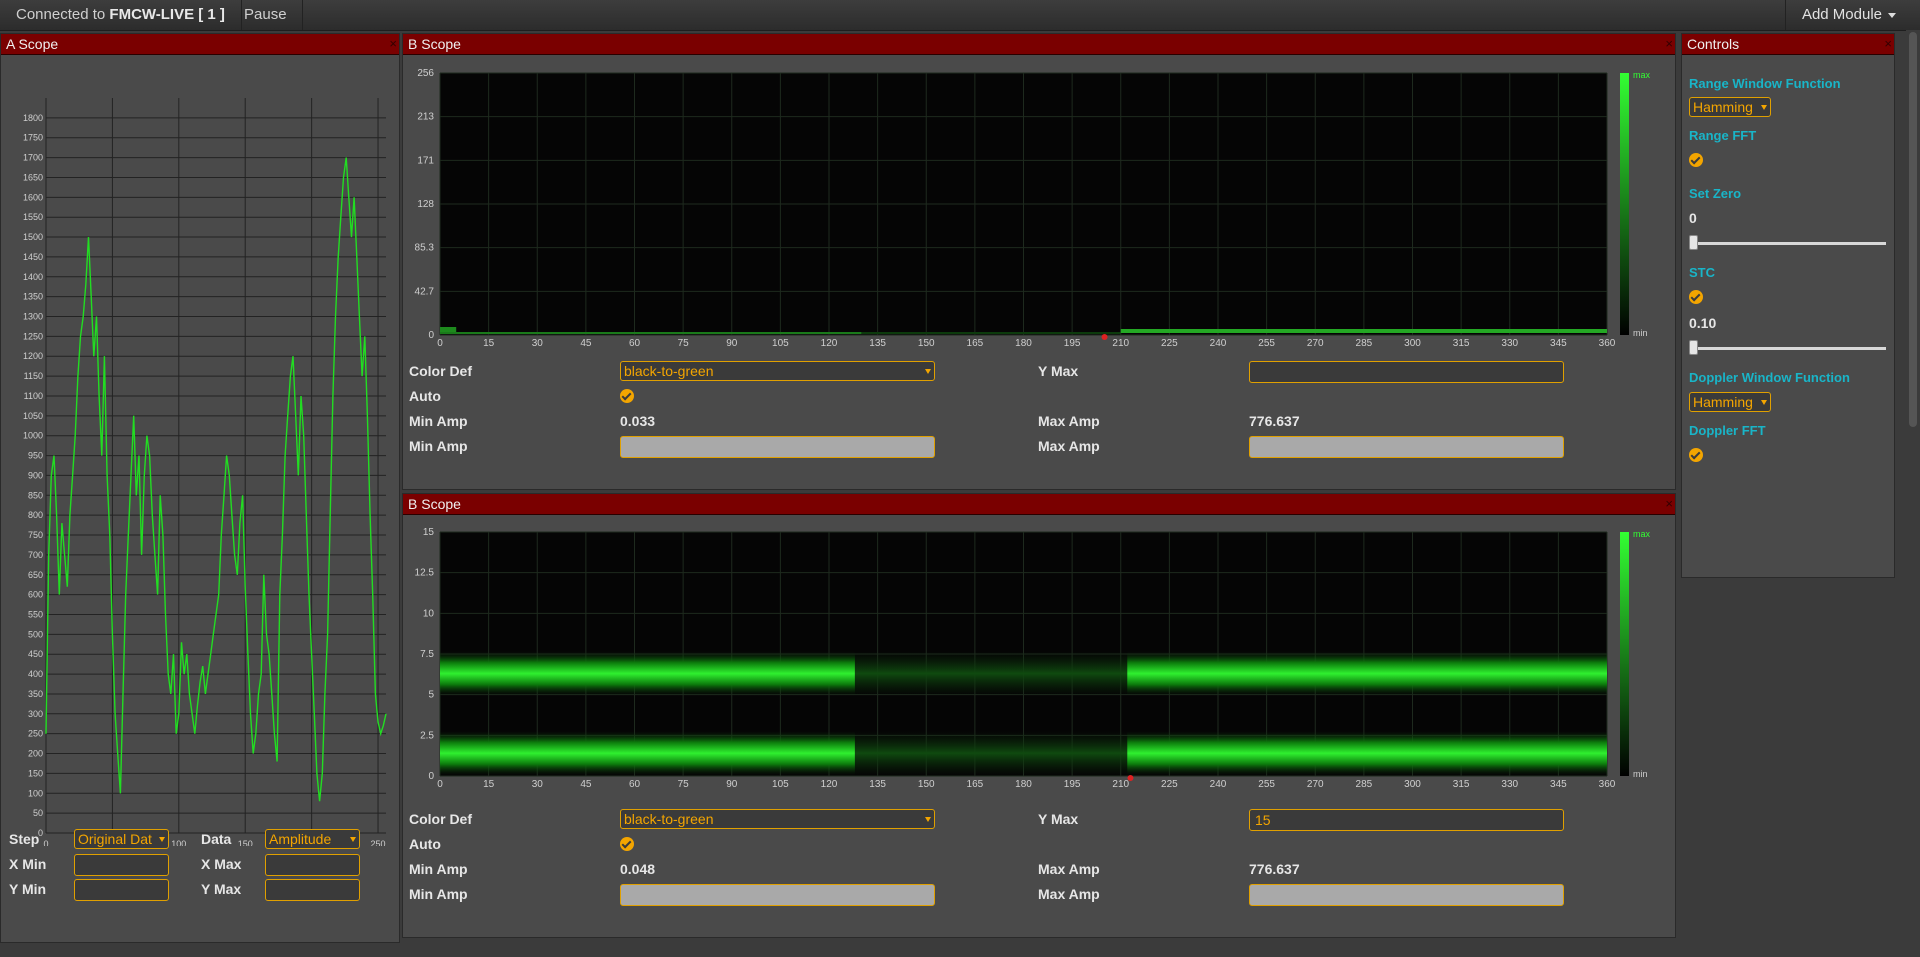 This screenshot has height=957, width=1920. What do you see at coordinates (33, 356) in the screenshot?
I see `y-tick-label: 1200` at bounding box center [33, 356].